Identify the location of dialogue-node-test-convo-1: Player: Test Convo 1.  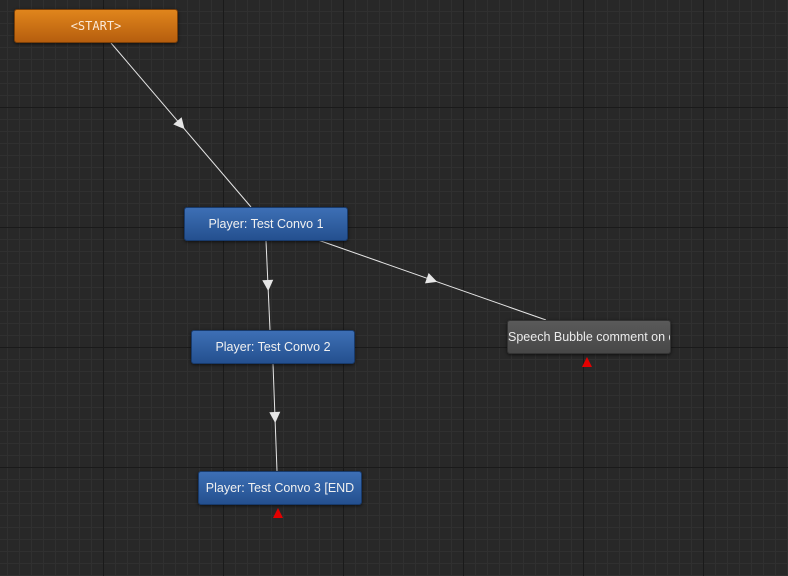
(266, 224).